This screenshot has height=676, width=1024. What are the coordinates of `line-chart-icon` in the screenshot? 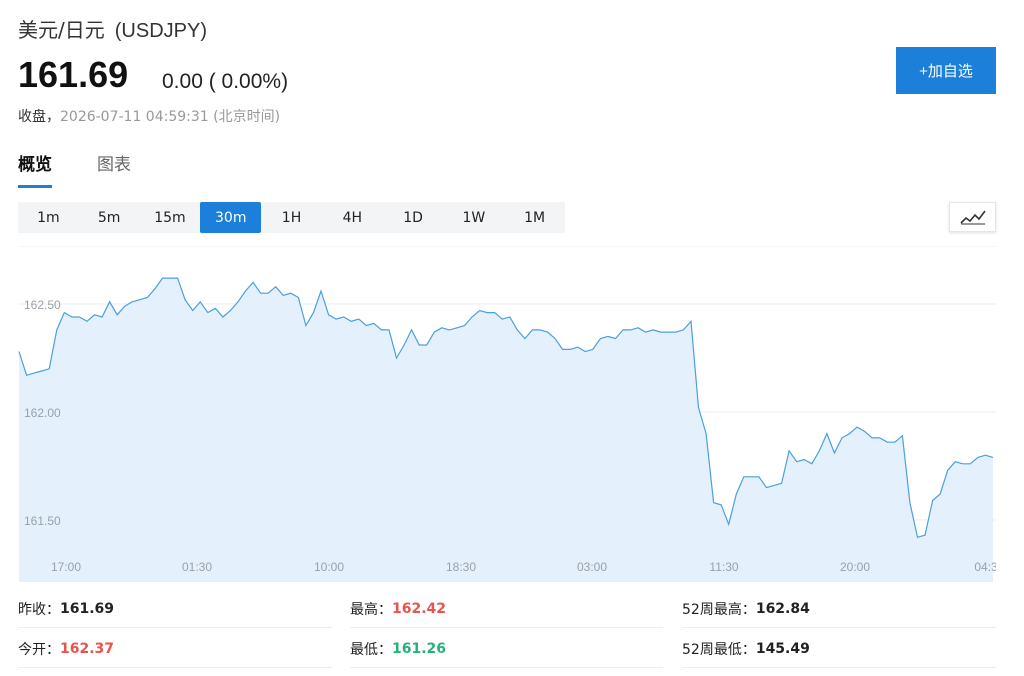 It's located at (972, 217).